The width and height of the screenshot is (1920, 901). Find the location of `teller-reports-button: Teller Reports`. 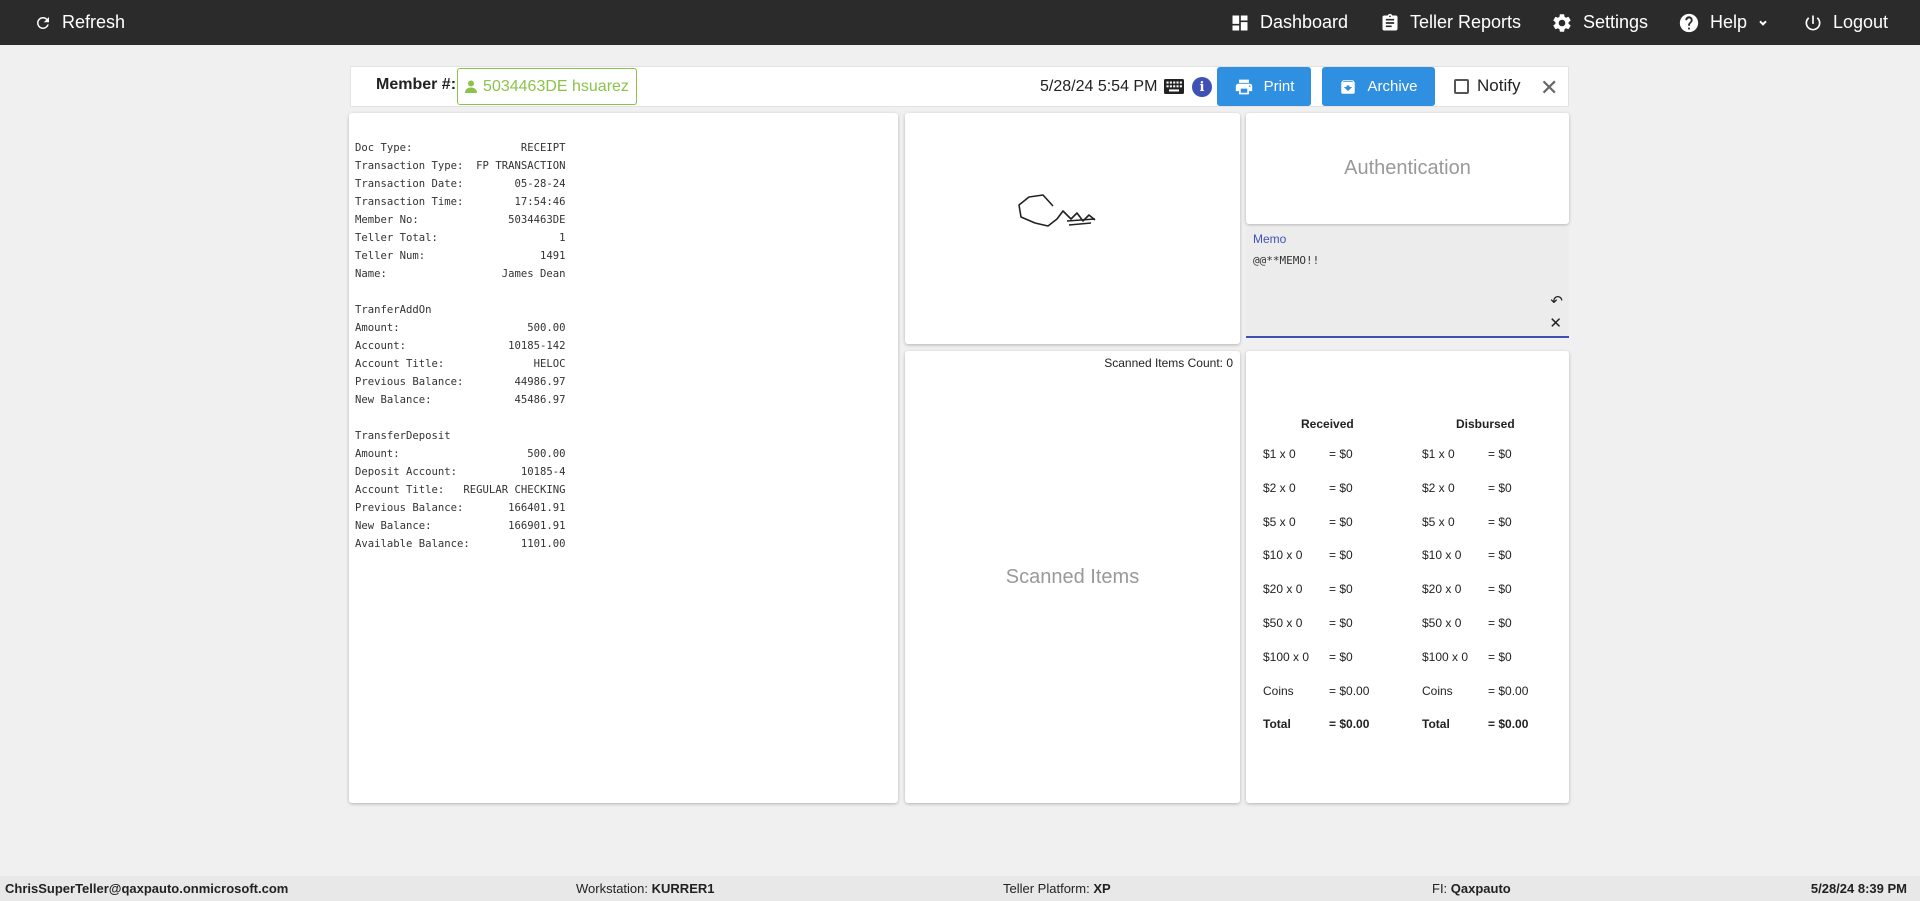

teller-reports-button: Teller Reports is located at coordinates (1450, 22).